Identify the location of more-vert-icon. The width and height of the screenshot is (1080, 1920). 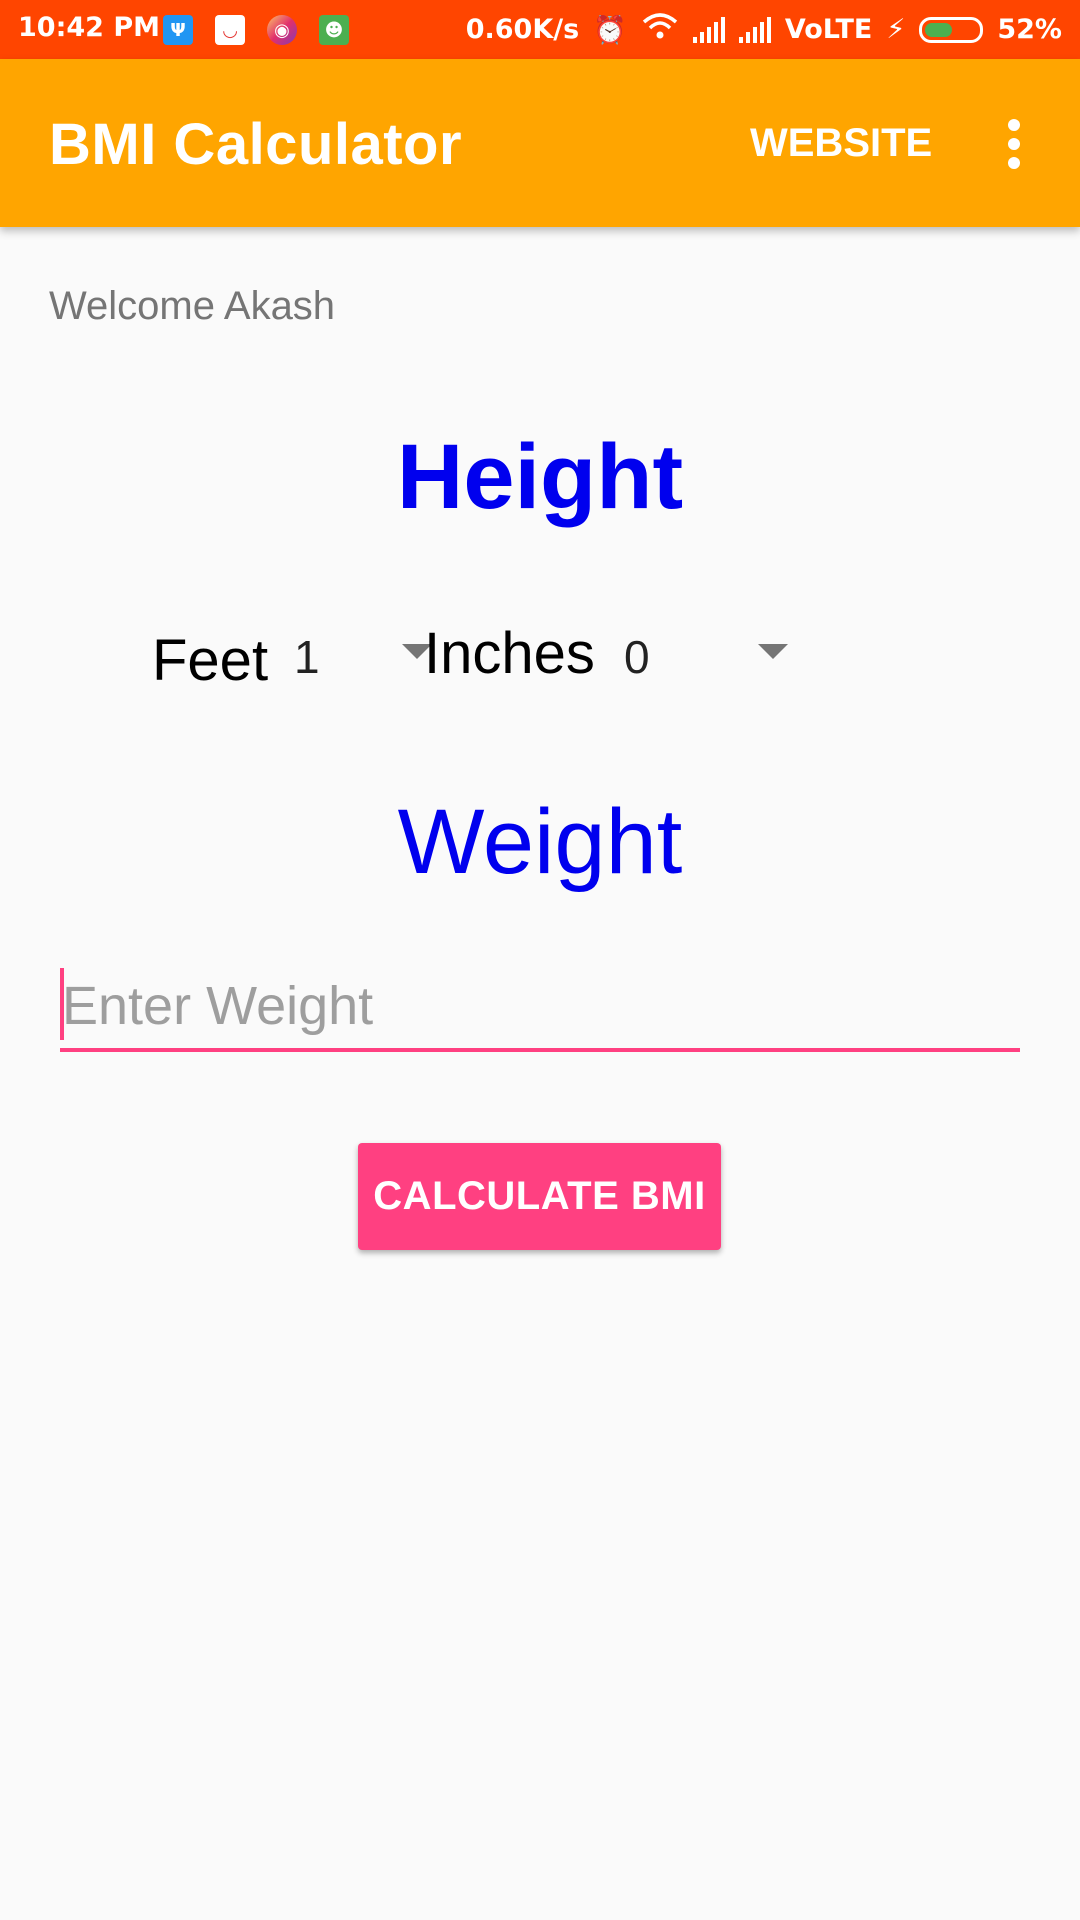
(1014, 144).